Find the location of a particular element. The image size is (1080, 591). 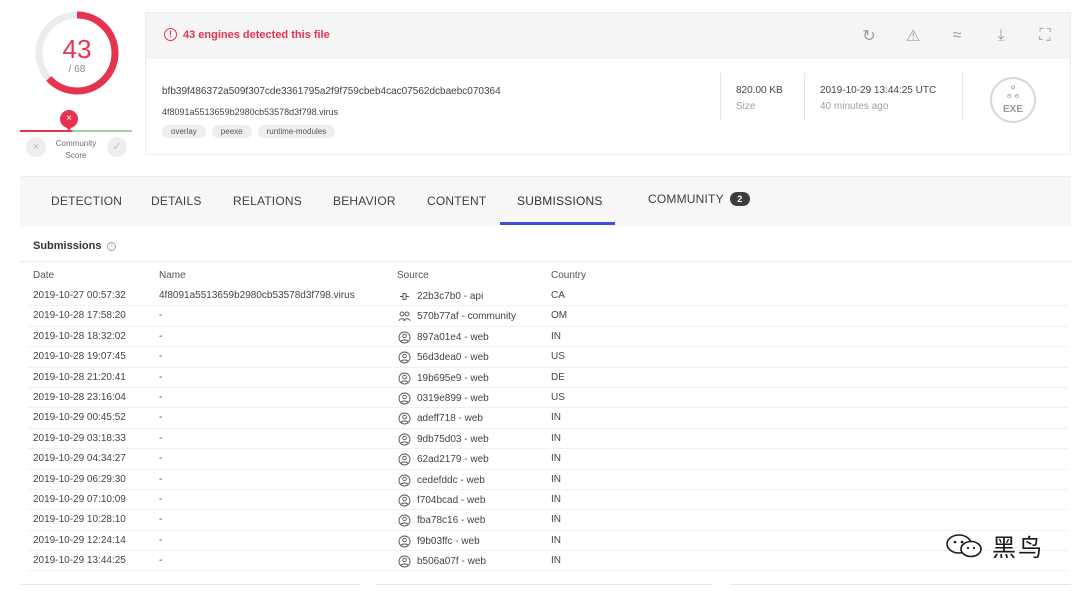

tag-overlay: overlay is located at coordinates (184, 131).